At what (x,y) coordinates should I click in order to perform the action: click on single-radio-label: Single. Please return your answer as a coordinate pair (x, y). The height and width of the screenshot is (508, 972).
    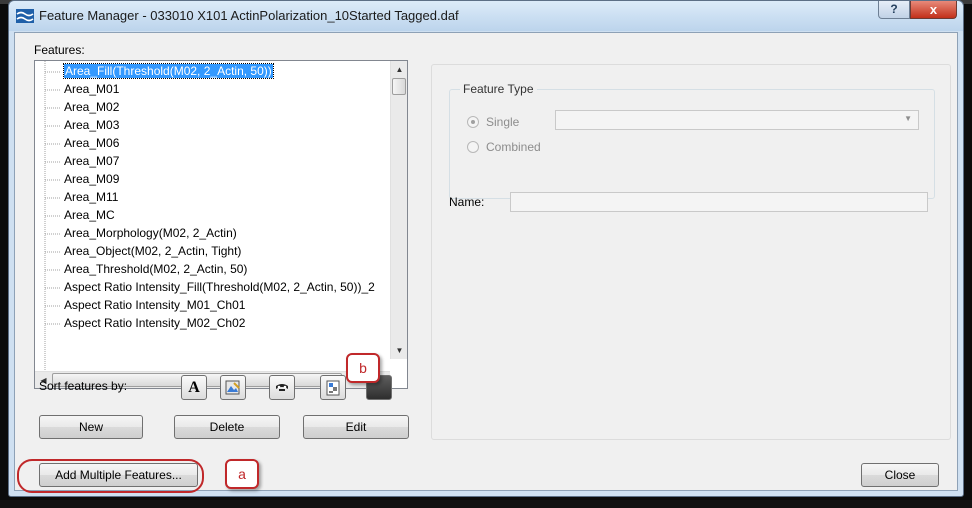
    Looking at the image, I should click on (503, 122).